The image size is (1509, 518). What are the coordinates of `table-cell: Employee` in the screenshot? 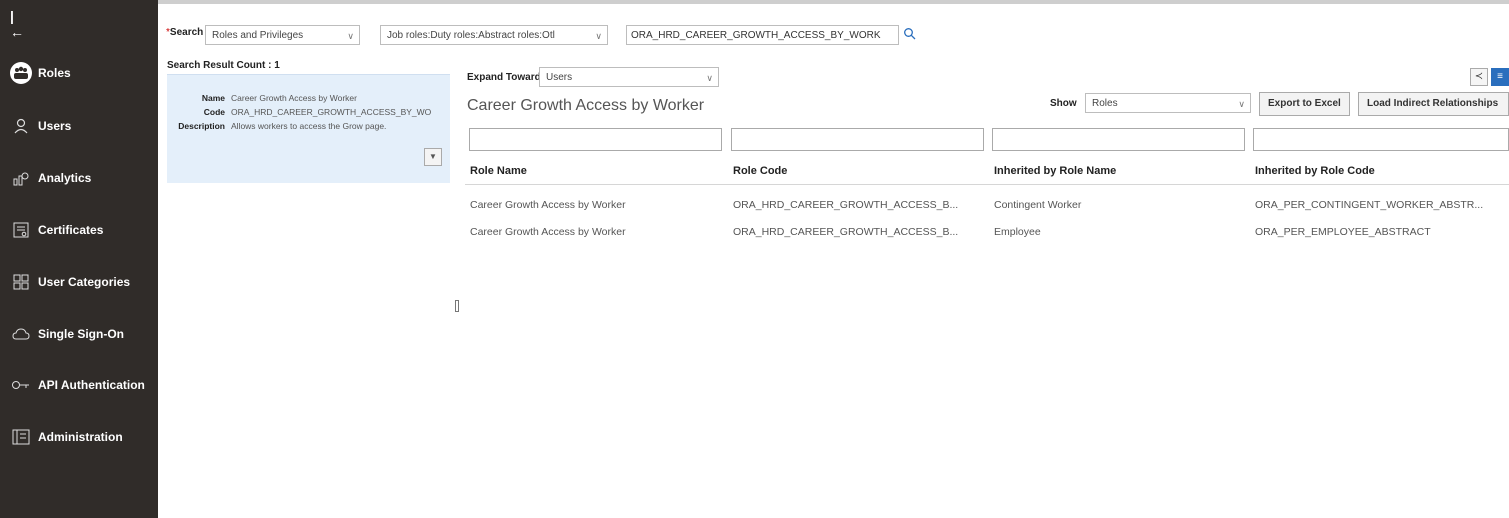 It's located at (1017, 232).